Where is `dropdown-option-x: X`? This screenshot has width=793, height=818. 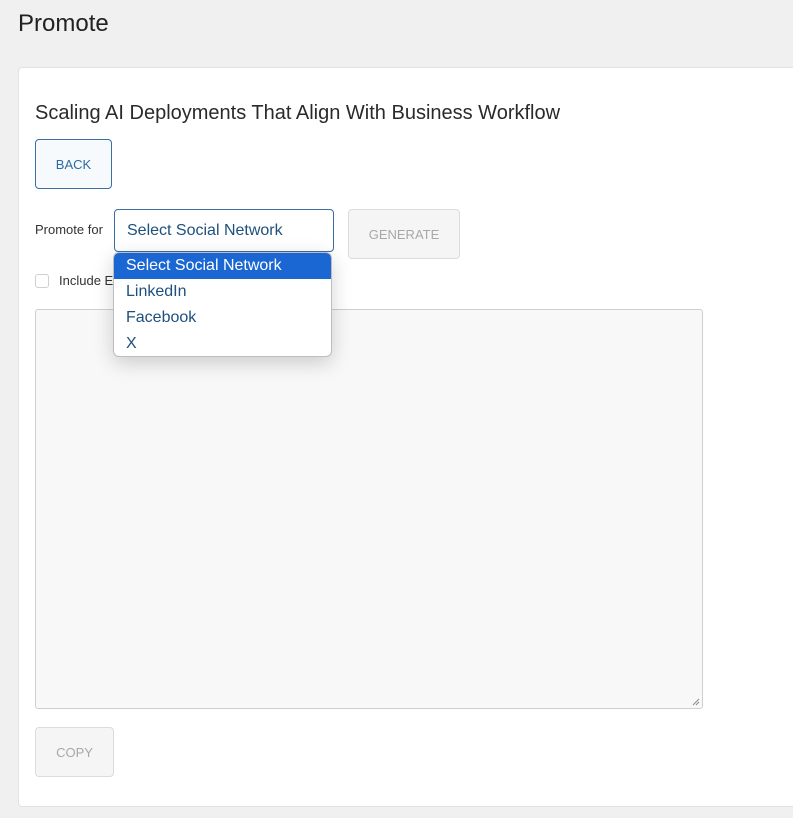 dropdown-option-x: X is located at coordinates (222, 343).